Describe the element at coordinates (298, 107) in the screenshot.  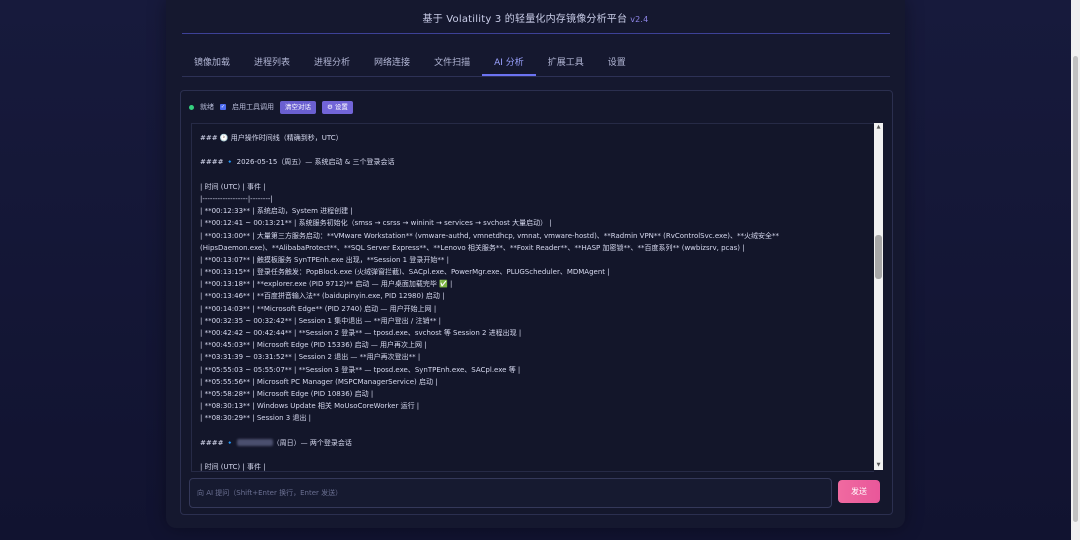
I see `clear-chat-button: 清空对话` at that location.